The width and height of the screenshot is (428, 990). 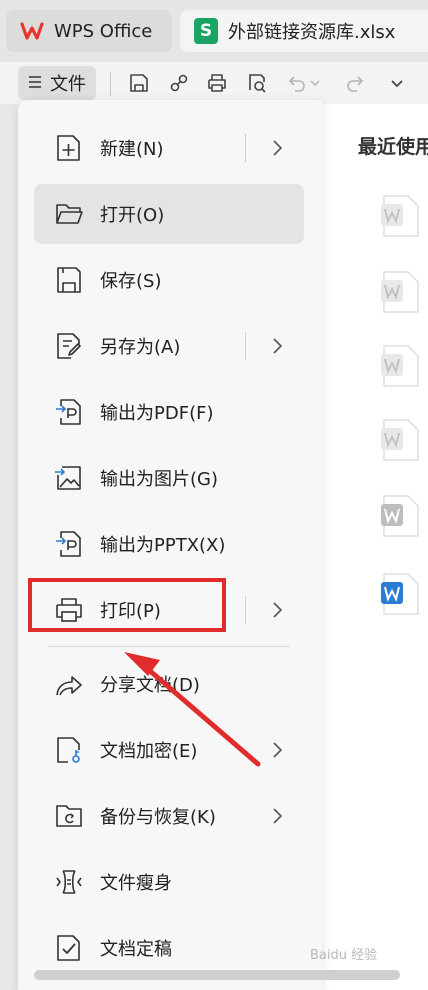 I want to click on menu-item-label: 文档定稿, so click(x=136, y=949).